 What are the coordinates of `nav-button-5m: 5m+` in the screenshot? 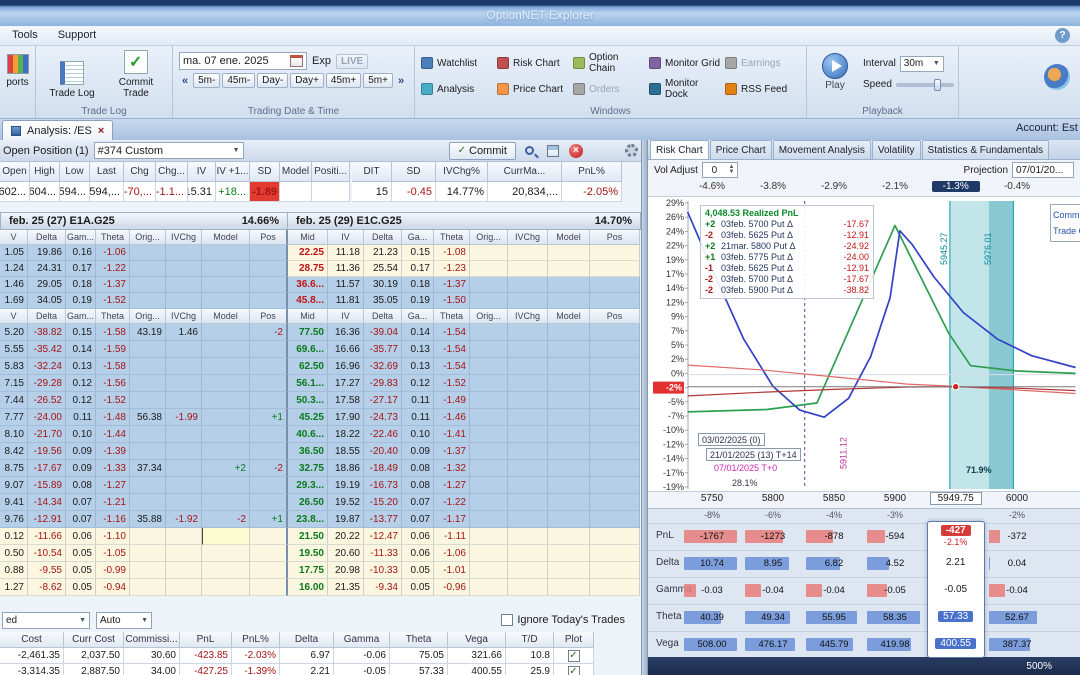 It's located at (378, 80).